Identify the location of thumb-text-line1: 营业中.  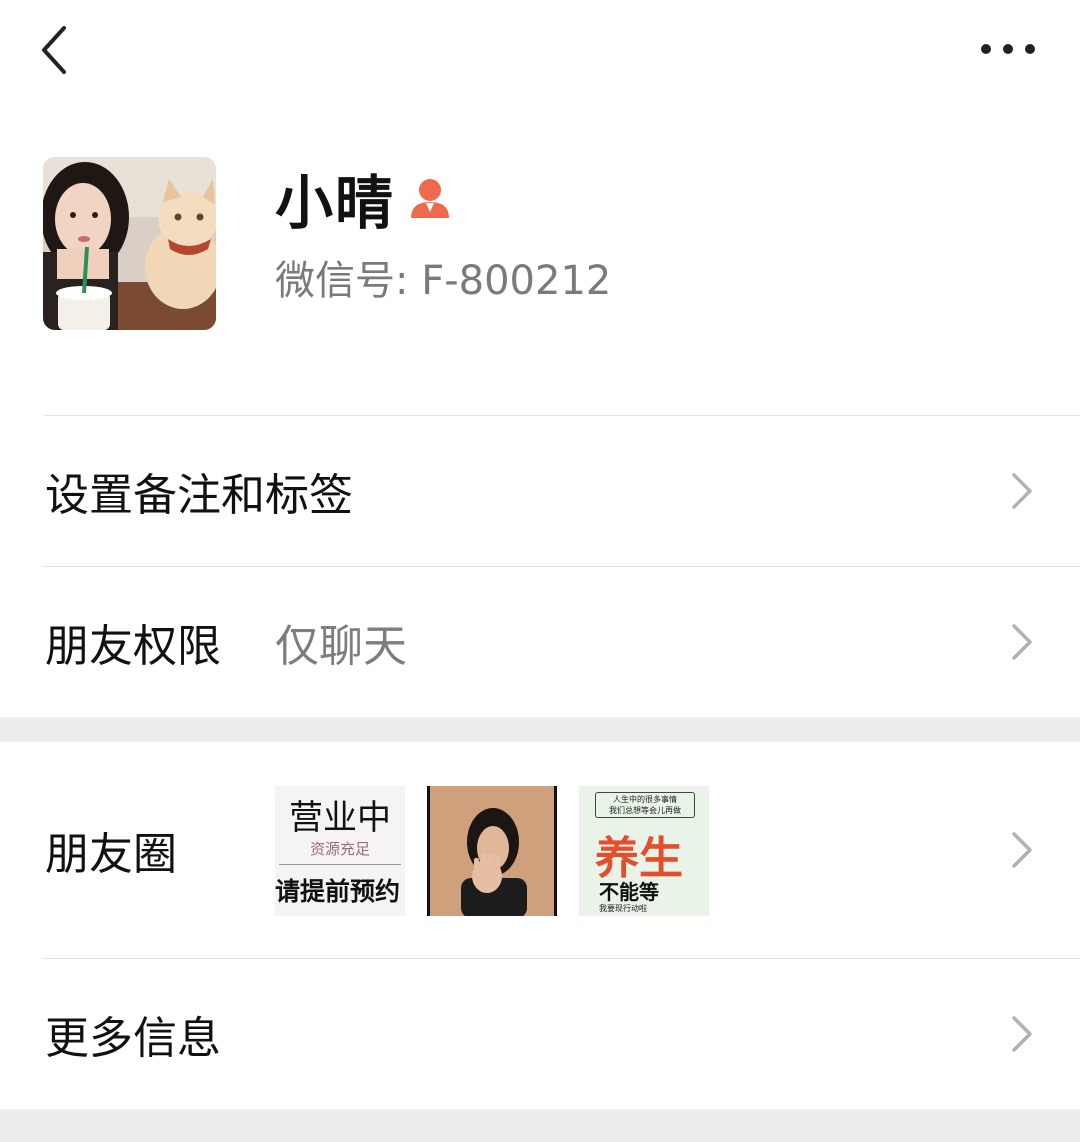
(340, 818).